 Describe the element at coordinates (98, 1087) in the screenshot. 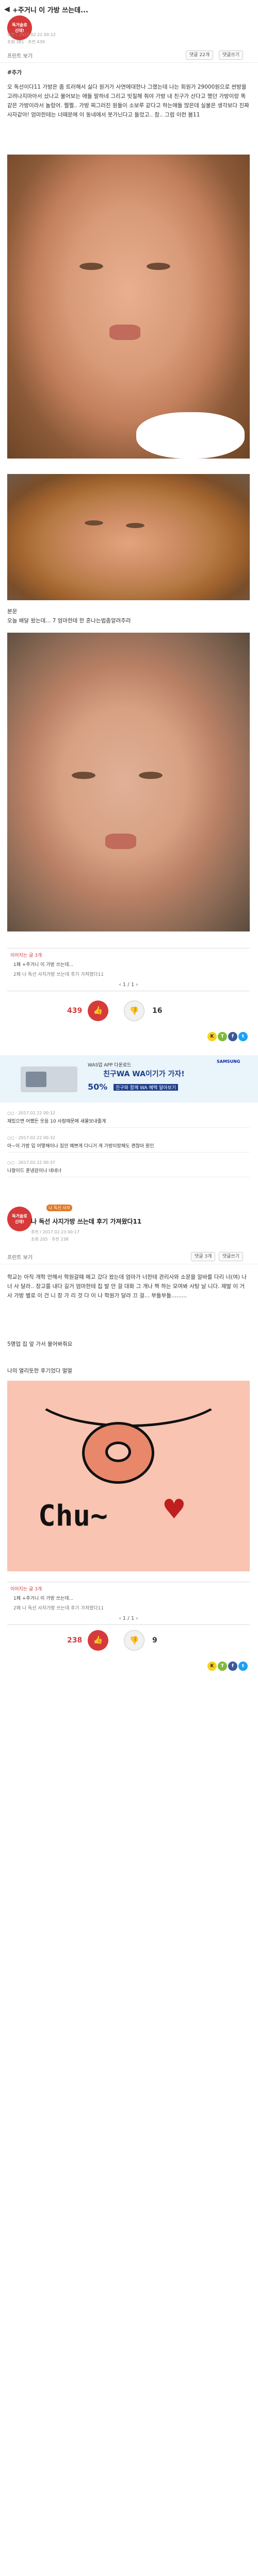

I see `ad-percent: 50%` at that location.